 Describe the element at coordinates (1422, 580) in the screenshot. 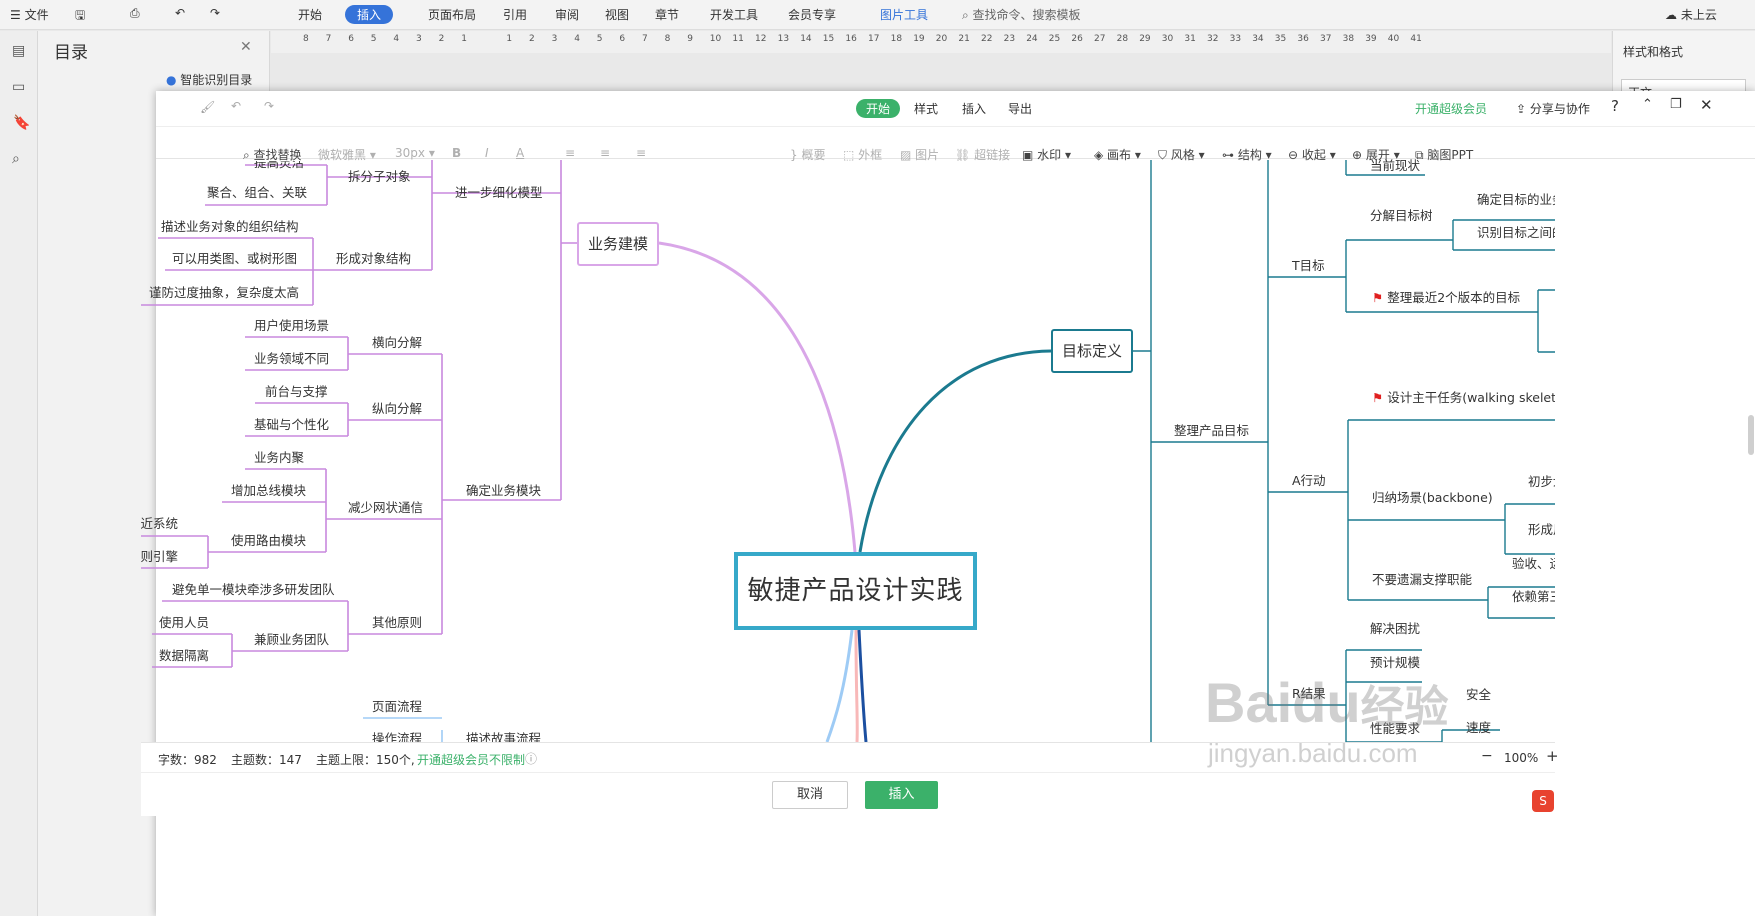

I see `topic: 不要遗漏支撑职能` at that location.